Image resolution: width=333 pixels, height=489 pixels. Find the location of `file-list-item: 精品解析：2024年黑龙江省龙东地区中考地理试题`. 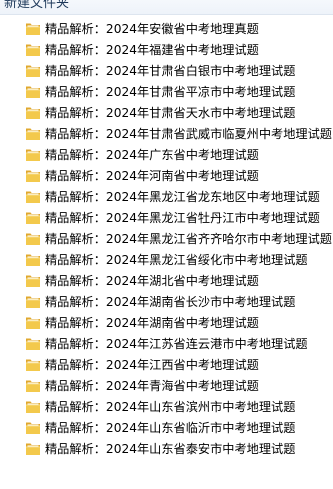

file-list-item: 精品解析：2024年黑龙江省龙东地区中考地理试题 is located at coordinates (166, 196).